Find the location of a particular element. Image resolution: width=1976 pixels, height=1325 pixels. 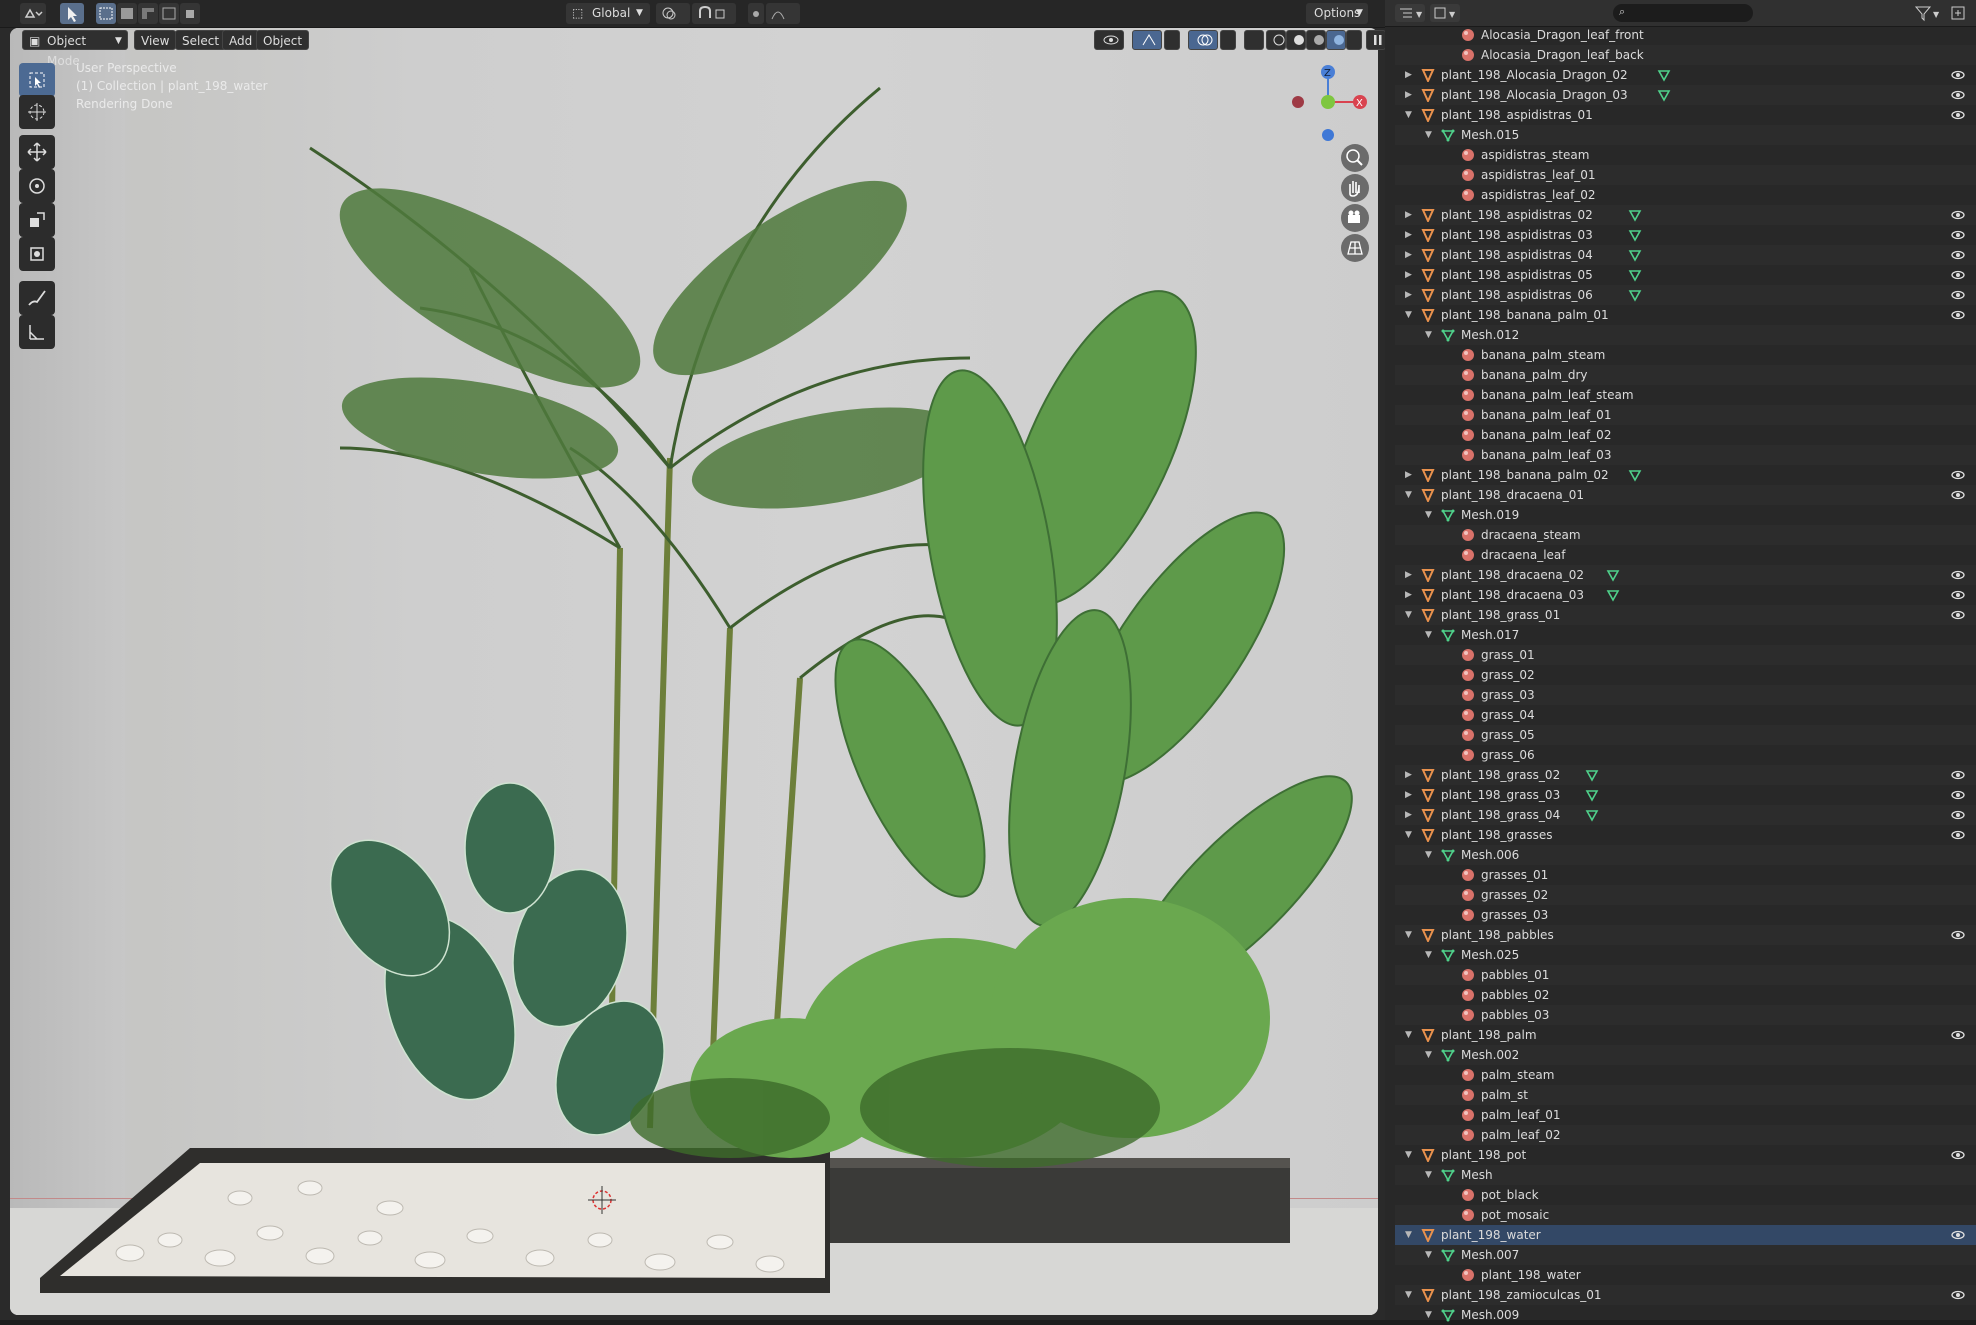

outliner-row-material: grass_02 is located at coordinates (1685, 675).